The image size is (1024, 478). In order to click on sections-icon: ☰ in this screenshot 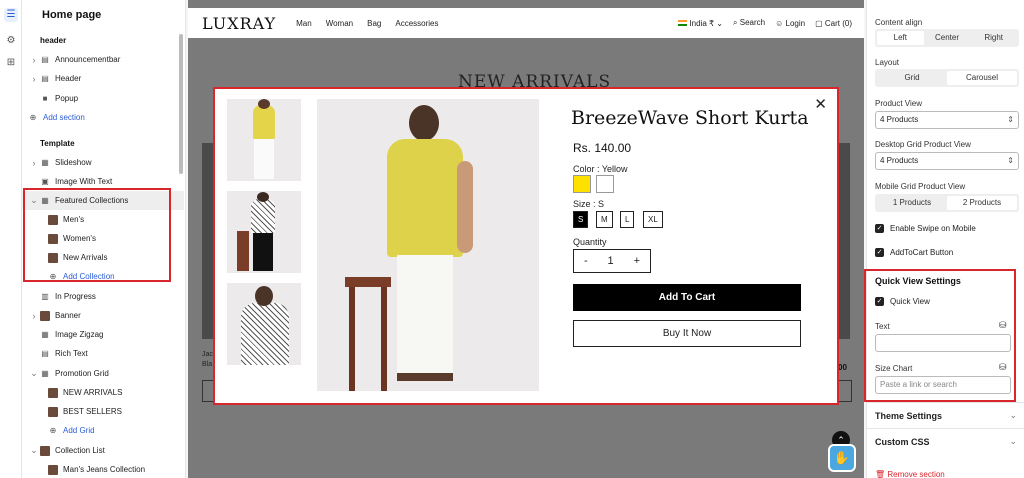, I will do `click(11, 15)`.